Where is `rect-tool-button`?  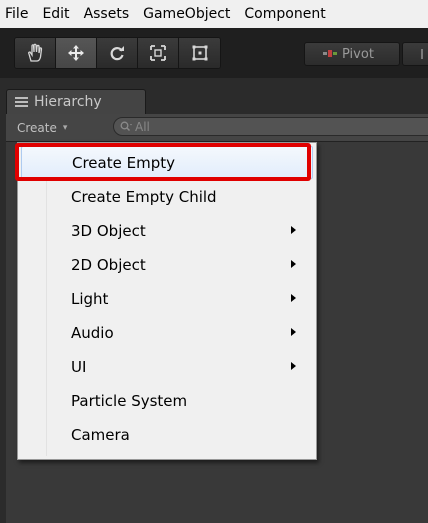 rect-tool-button is located at coordinates (199, 53).